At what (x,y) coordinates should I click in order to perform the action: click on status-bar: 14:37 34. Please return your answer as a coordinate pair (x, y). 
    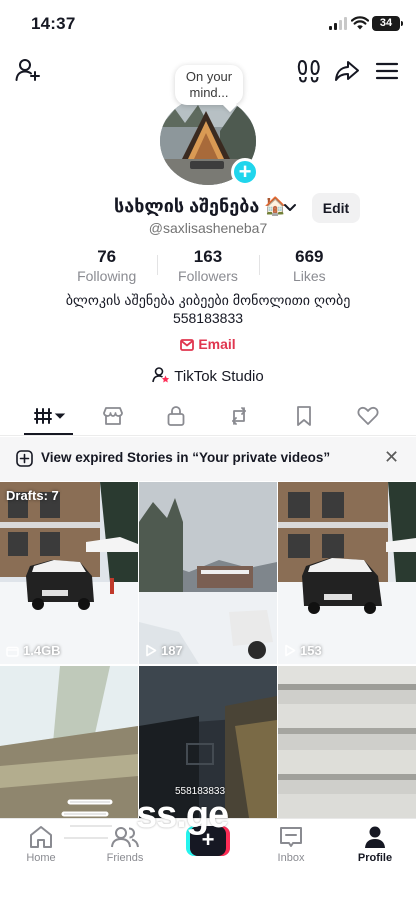
    Looking at the image, I should click on (208, 24).